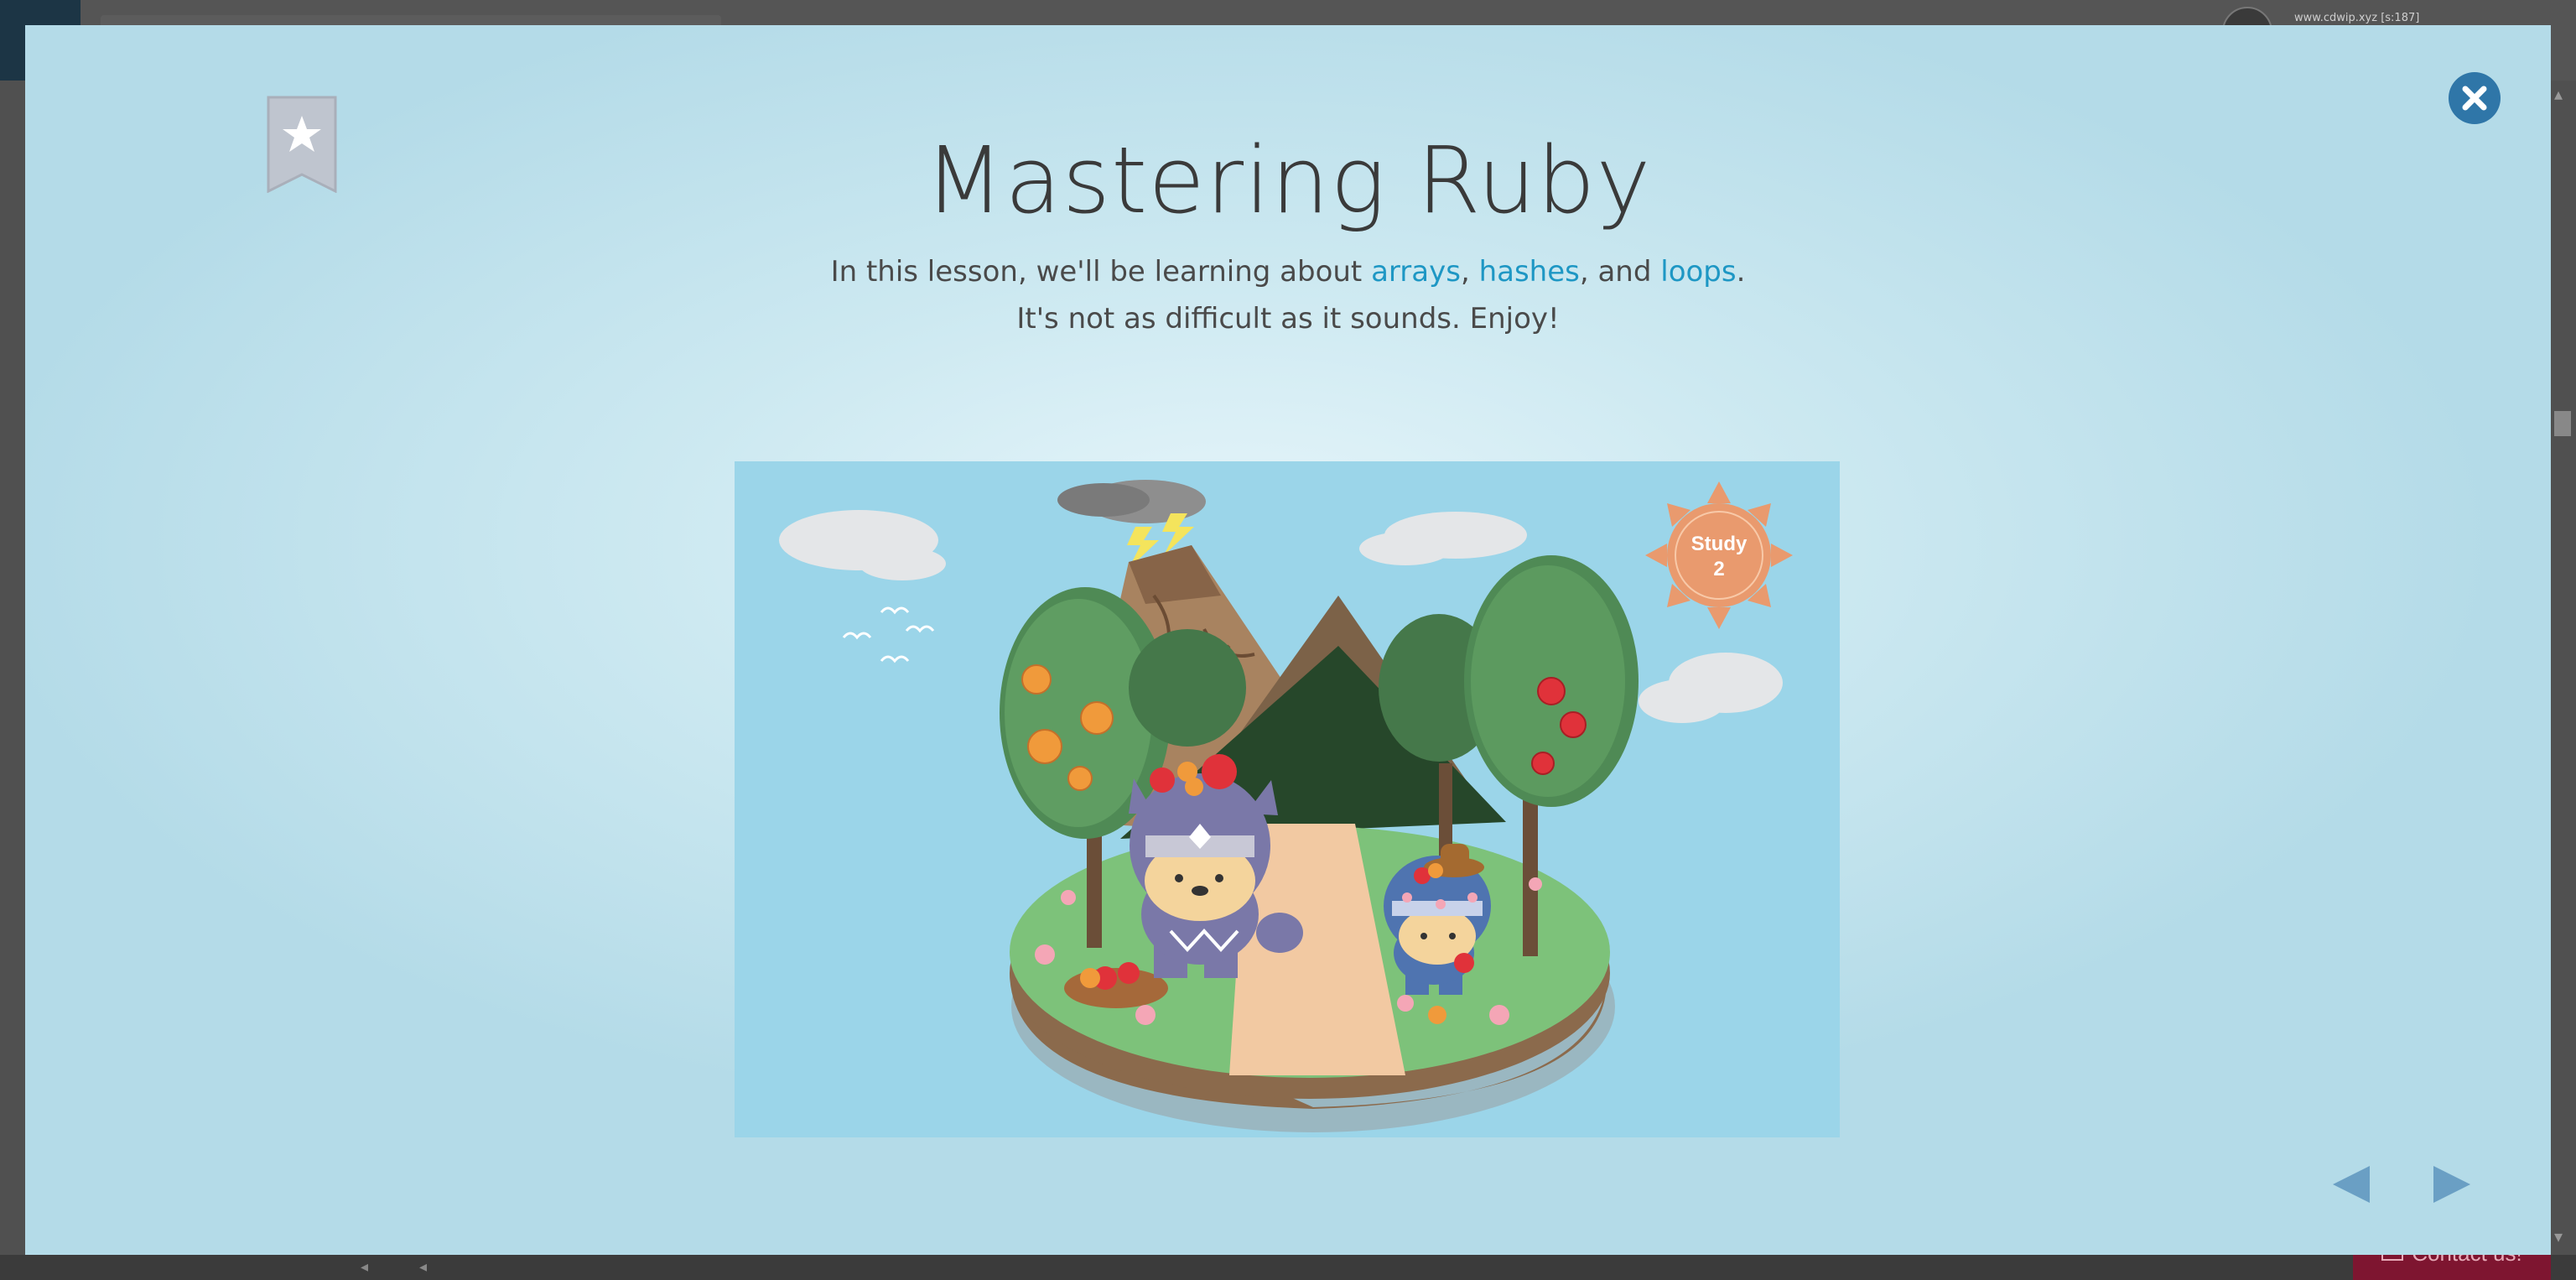  Describe the element at coordinates (2558, 1236) in the screenshot. I see `scroll-down-icon: ▾` at that location.